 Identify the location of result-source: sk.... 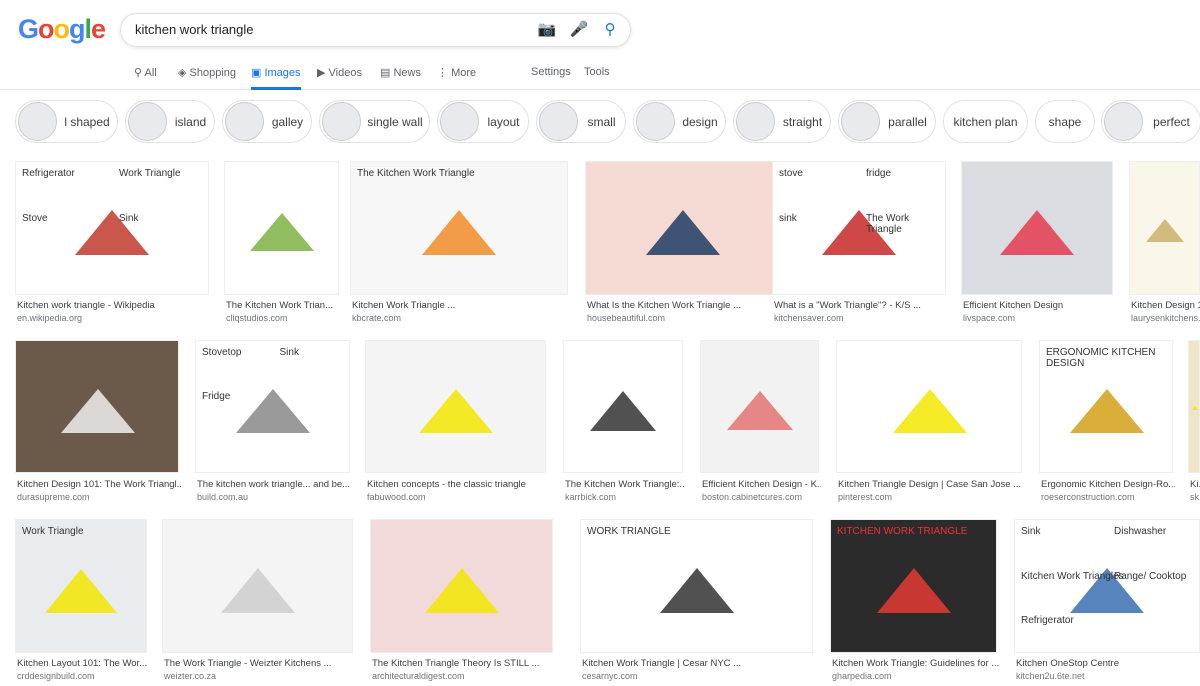
(1195, 497).